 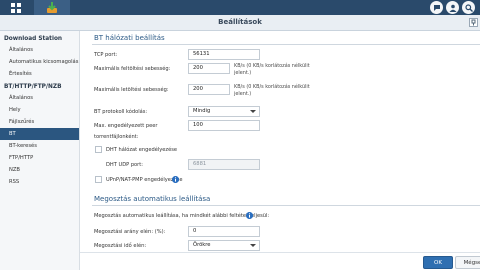 I want to click on share-ratio-label: Megosztási arány elérı: (%):, so click(x=130, y=232).